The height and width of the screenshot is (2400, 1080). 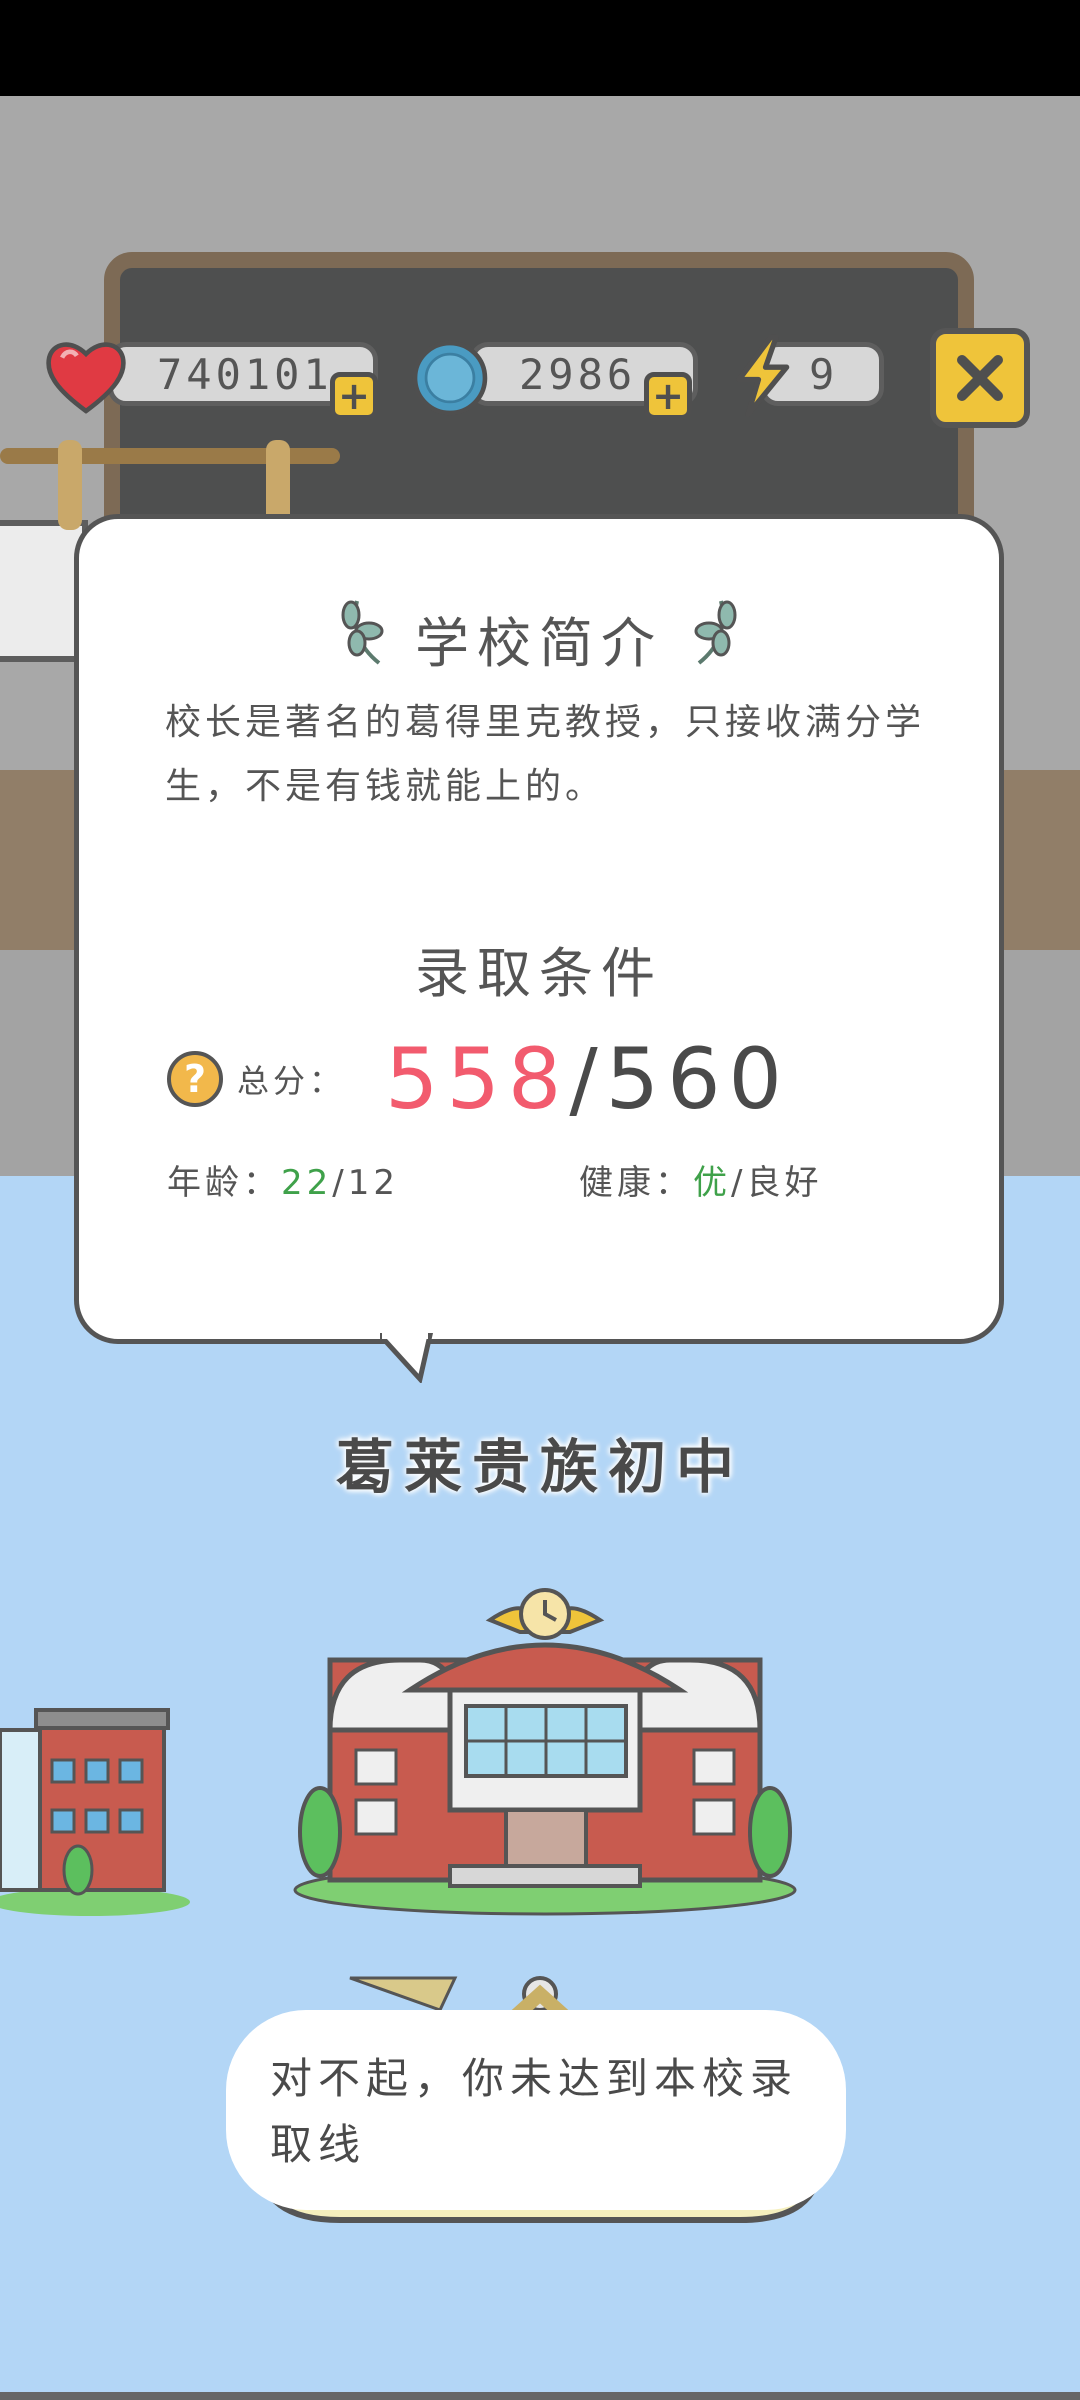 What do you see at coordinates (70, 485) in the screenshot?
I see `rope-left` at bounding box center [70, 485].